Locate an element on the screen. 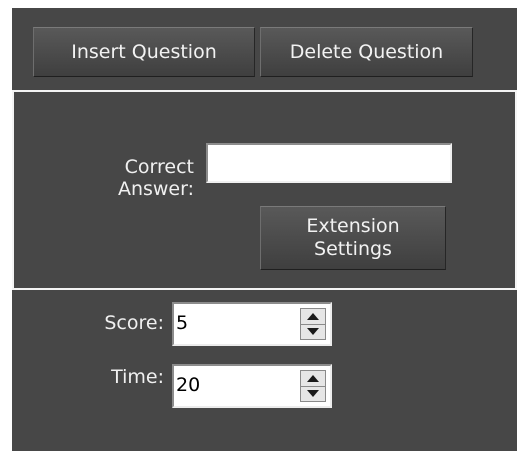 Image resolution: width=517 pixels, height=451 pixels. time-value: 20 is located at coordinates (188, 385).